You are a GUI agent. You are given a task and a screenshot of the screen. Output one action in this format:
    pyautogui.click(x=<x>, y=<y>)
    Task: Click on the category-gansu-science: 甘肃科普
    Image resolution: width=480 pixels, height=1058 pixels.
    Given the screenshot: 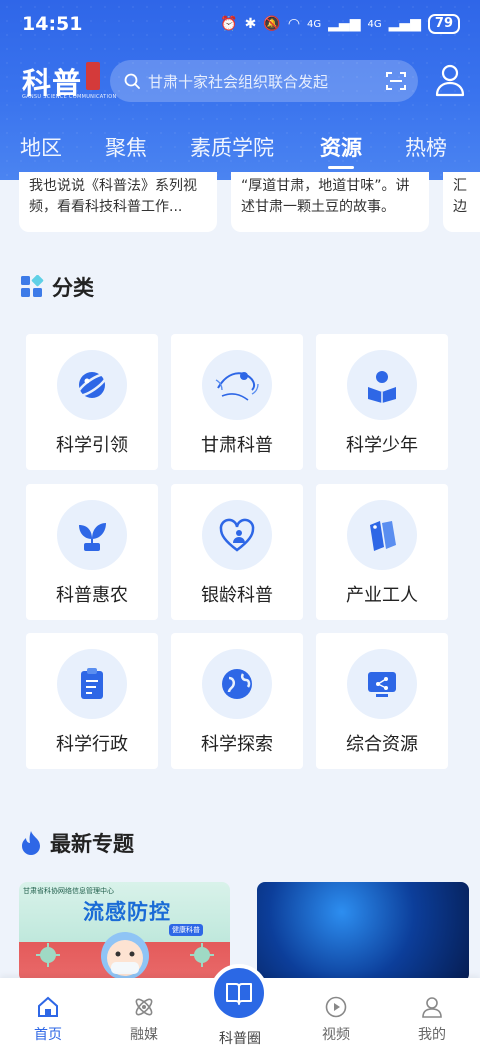 What is the action you would take?
    pyautogui.click(x=237, y=402)
    